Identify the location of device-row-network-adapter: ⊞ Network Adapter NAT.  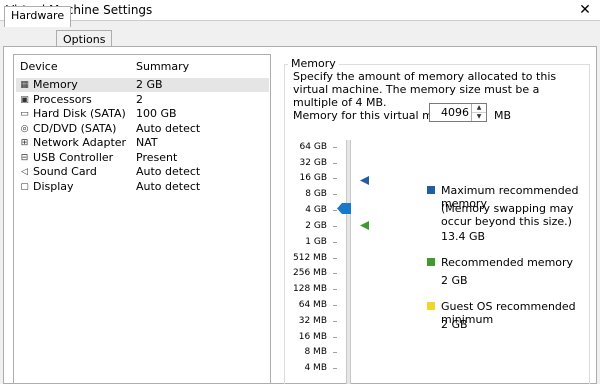
(142, 143).